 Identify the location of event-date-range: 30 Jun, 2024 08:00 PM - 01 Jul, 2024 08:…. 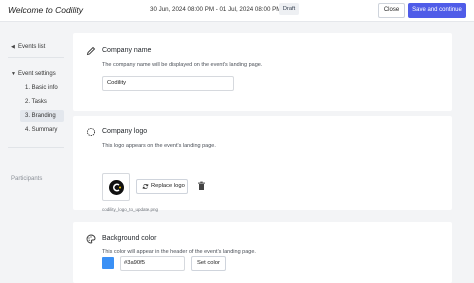
(223, 9).